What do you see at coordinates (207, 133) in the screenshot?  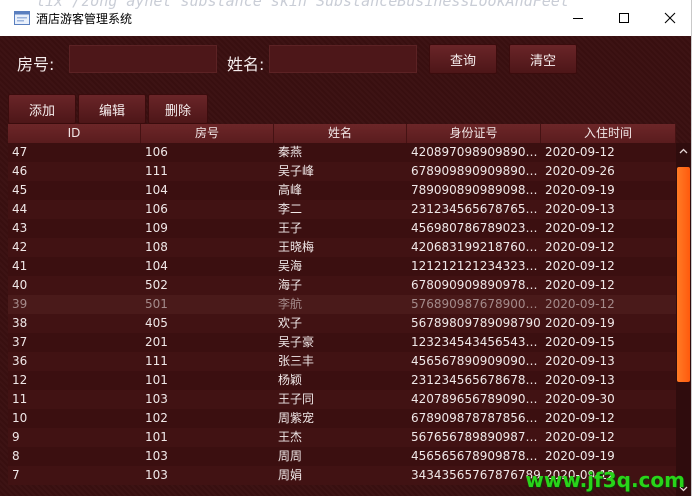 I see `column-header-room: 房号` at bounding box center [207, 133].